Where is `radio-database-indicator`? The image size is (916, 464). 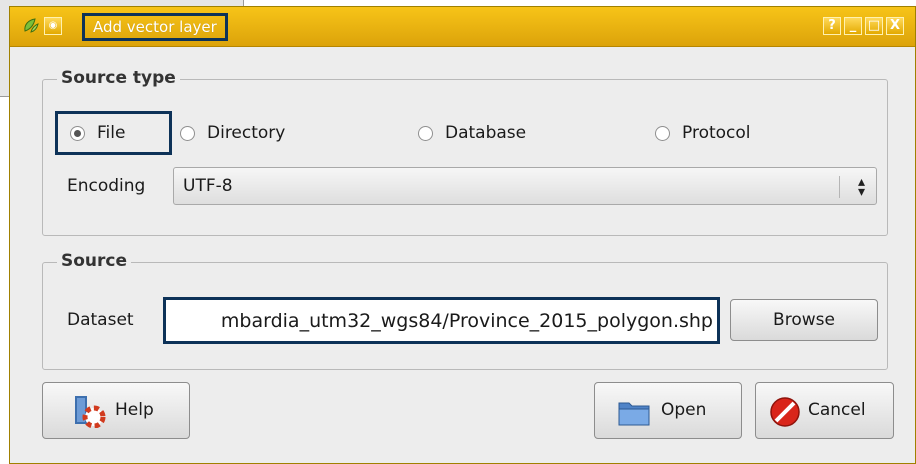 radio-database-indicator is located at coordinates (425, 133).